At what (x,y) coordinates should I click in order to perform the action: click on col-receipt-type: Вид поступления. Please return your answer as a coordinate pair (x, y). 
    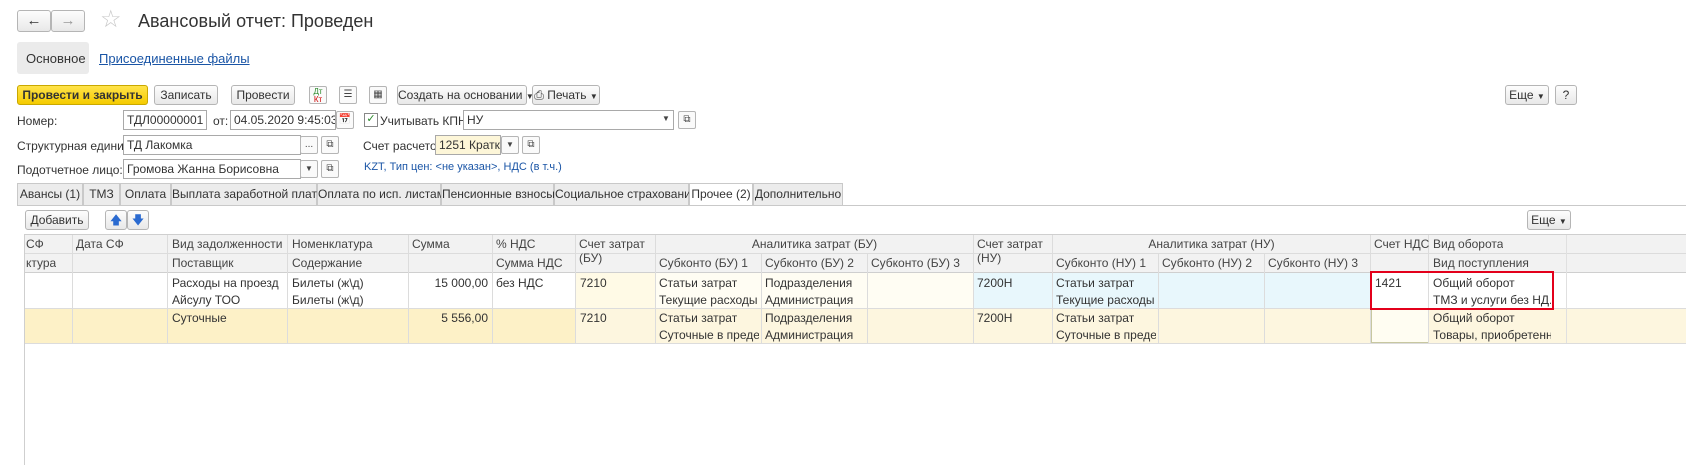
    Looking at the image, I should click on (1481, 263).